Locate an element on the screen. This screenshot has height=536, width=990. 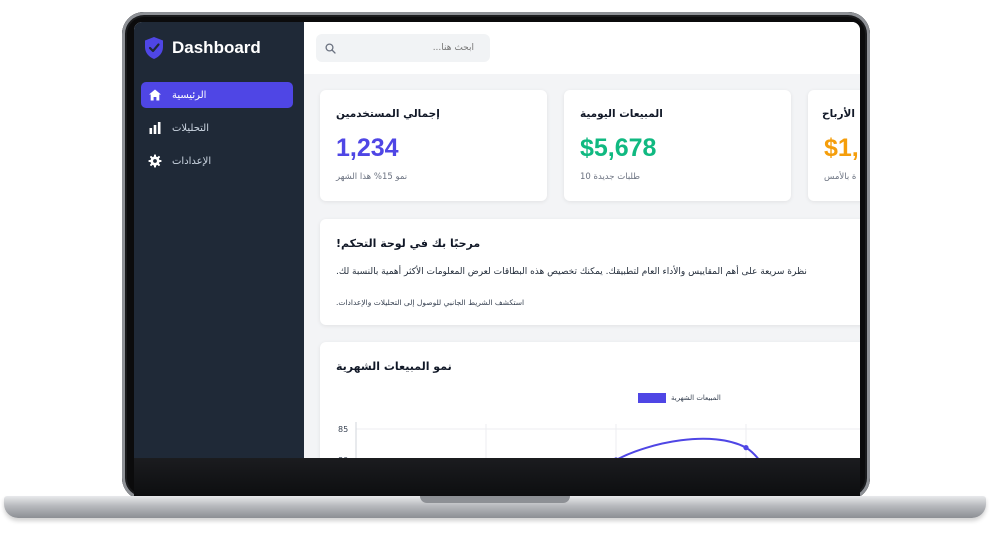
stat-subtext: 10 طلبات جديدة is located at coordinates (610, 177).